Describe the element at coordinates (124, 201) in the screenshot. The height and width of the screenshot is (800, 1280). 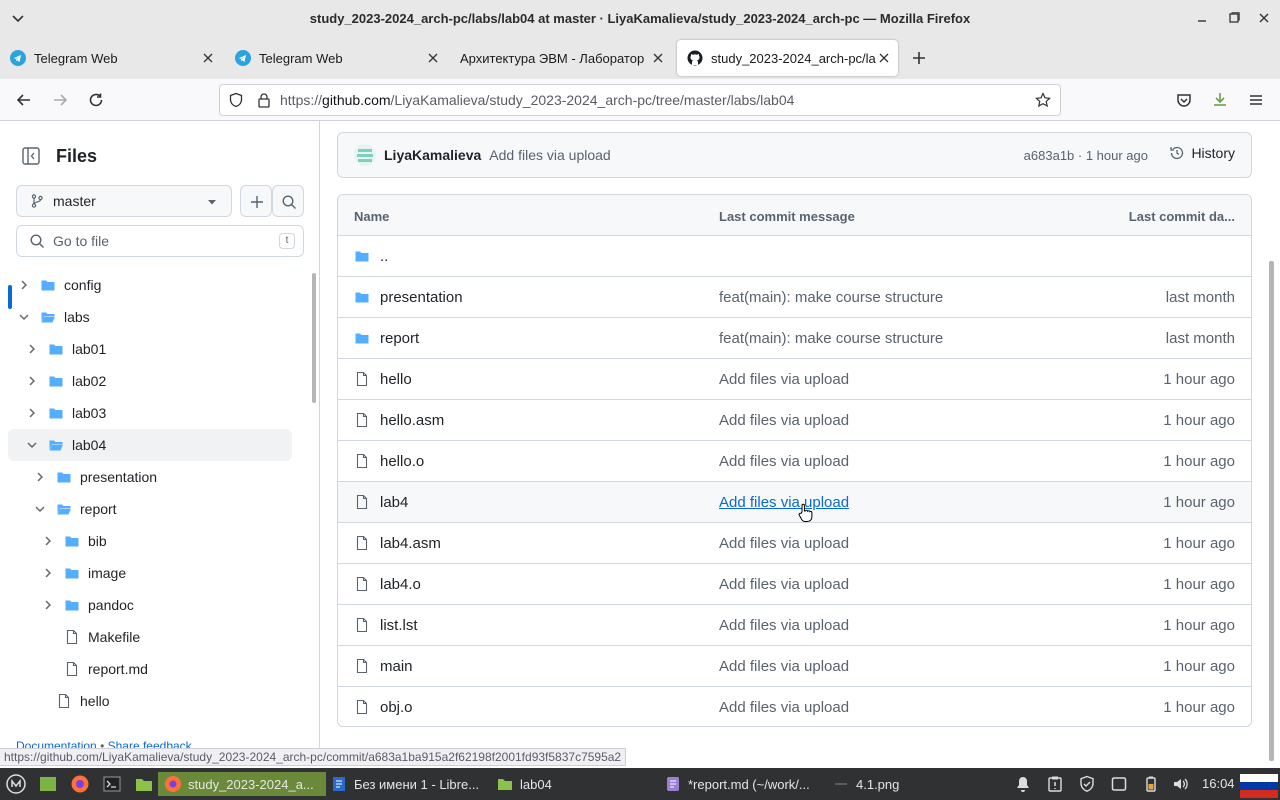
I see `branch-selector: master` at that location.